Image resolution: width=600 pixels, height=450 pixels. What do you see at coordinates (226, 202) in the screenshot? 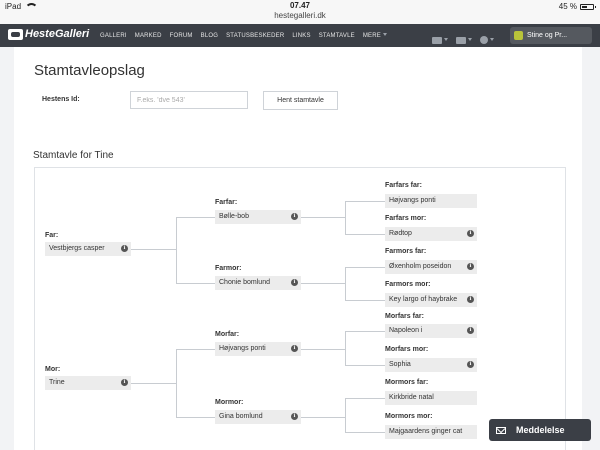
I see `farfar-label: Farfar:` at bounding box center [226, 202].